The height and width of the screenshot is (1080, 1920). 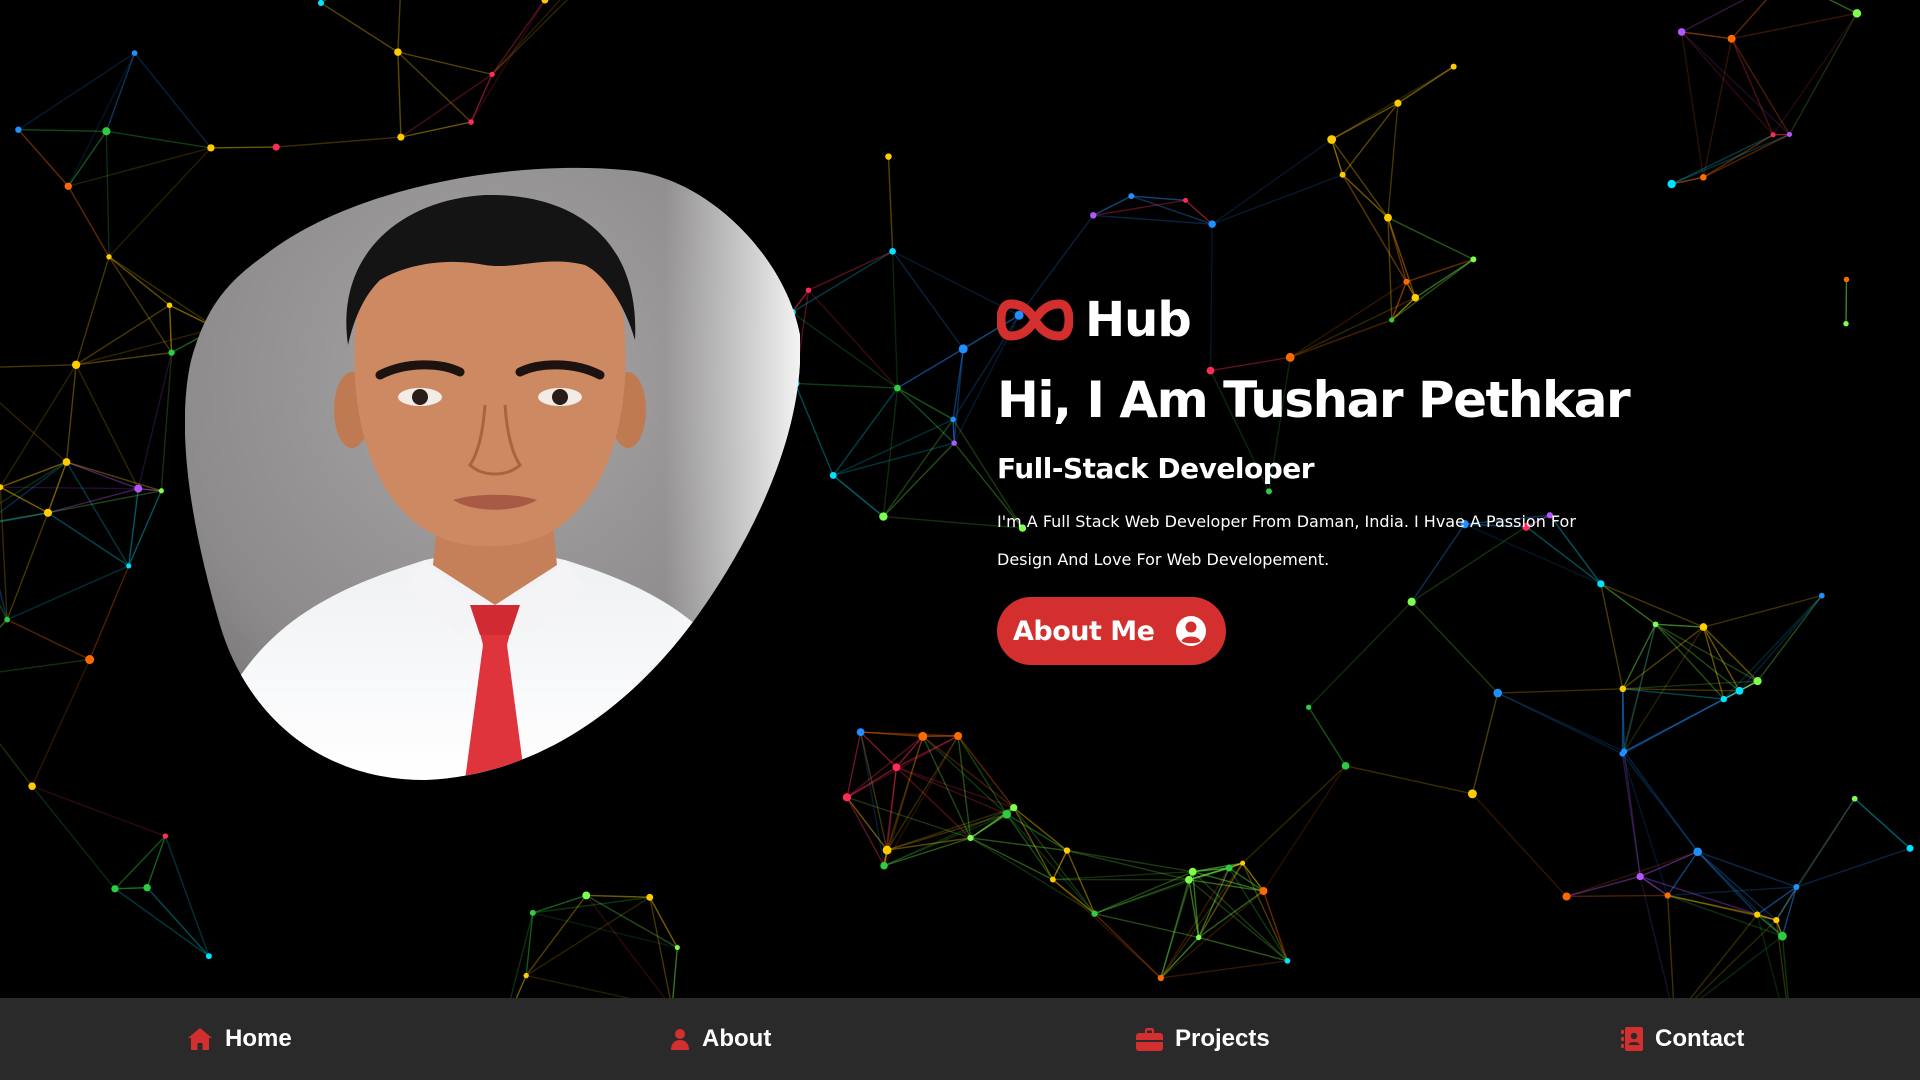 I want to click on nav-item-about: About, so click(x=720, y=1039).